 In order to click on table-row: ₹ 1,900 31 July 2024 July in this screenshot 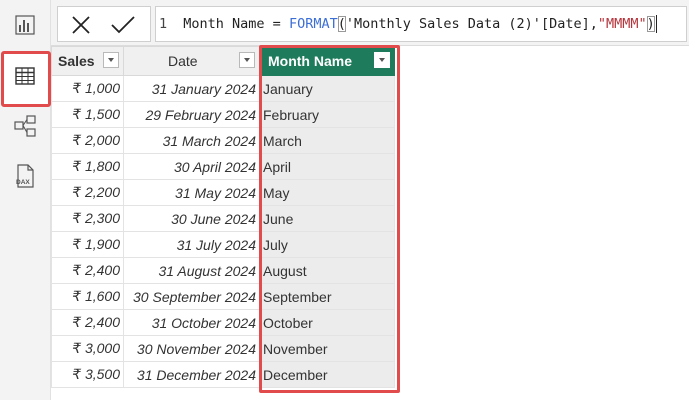, I will do `click(223, 244)`.